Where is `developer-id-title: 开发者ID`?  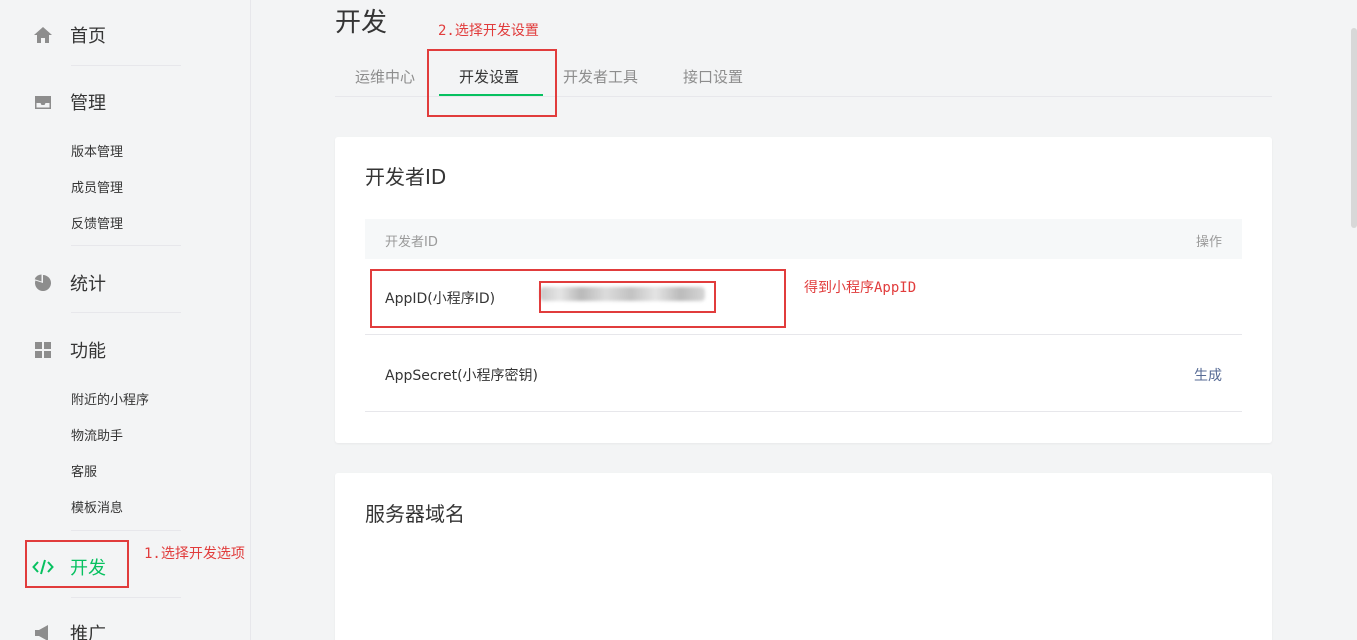
developer-id-title: 开发者ID is located at coordinates (406, 177).